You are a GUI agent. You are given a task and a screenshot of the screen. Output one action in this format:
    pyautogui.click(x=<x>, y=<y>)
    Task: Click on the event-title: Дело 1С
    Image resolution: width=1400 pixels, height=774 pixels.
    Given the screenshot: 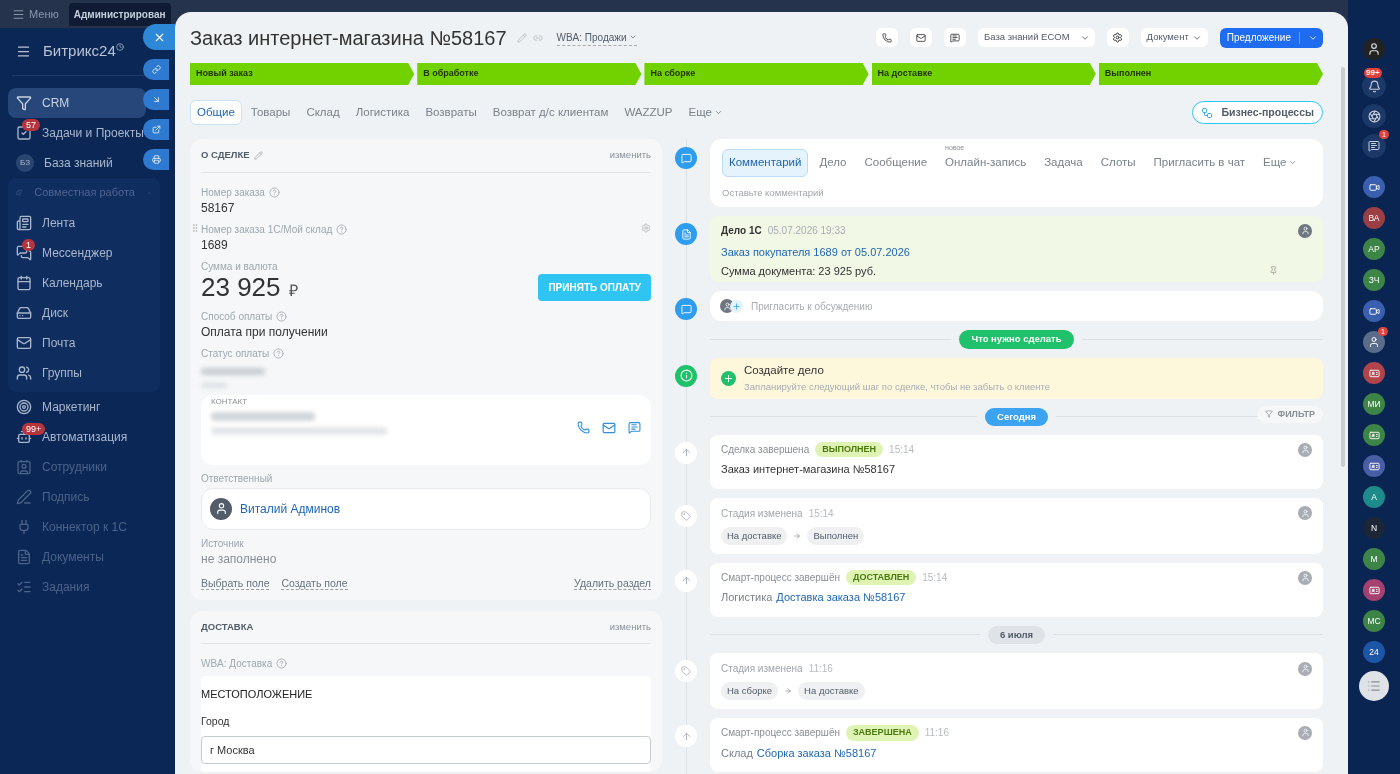 What is the action you would take?
    pyautogui.click(x=741, y=231)
    